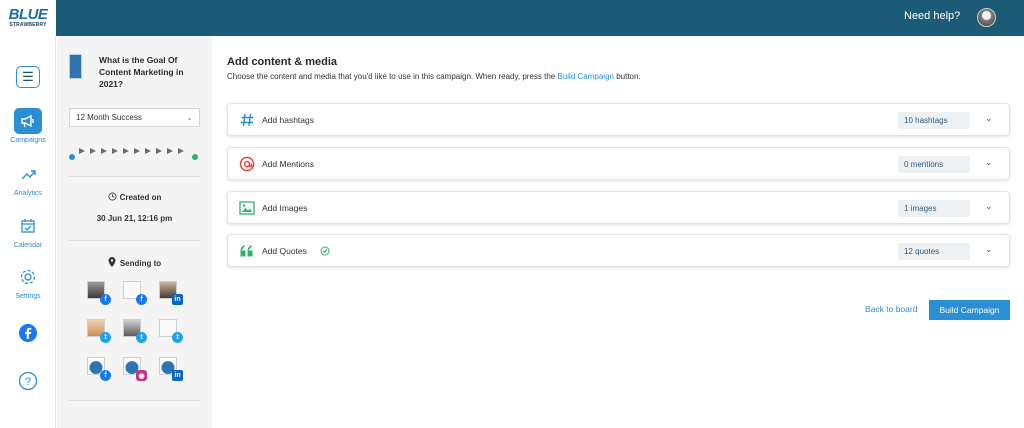  Describe the element at coordinates (288, 164) in the screenshot. I see `mentions-label: Add Mentions` at that location.